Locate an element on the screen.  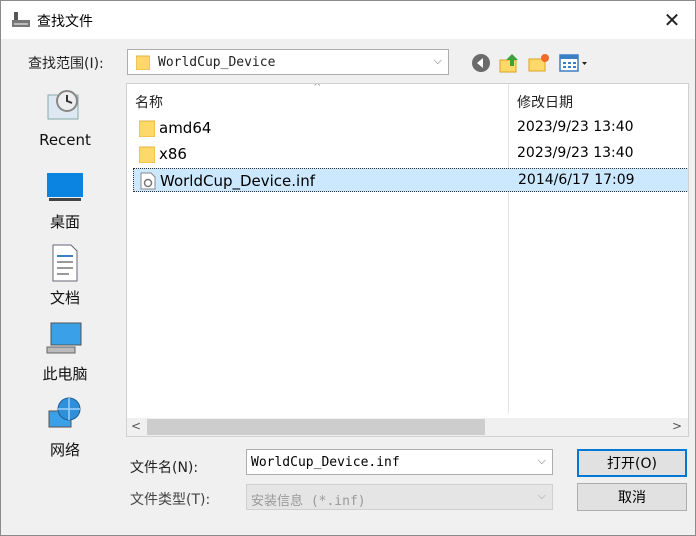
place-label: 网络 is located at coordinates (64, 450).